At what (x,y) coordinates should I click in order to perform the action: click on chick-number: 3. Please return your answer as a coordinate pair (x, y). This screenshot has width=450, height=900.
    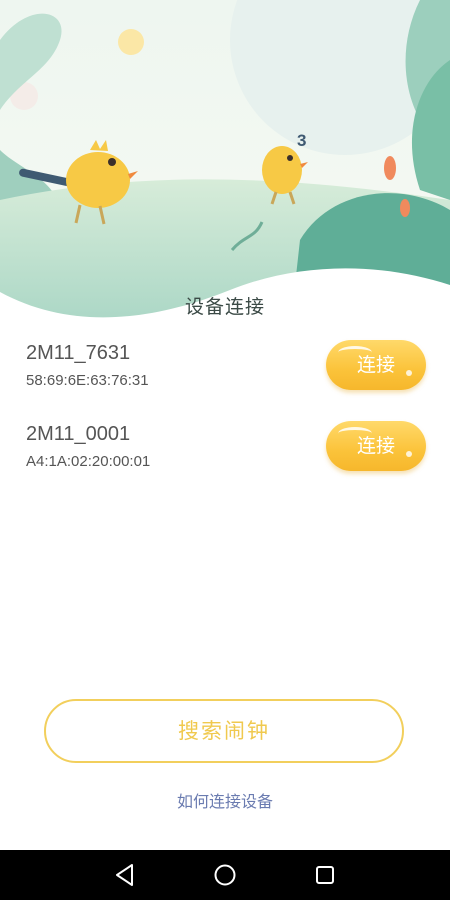
    Looking at the image, I should click on (301, 140).